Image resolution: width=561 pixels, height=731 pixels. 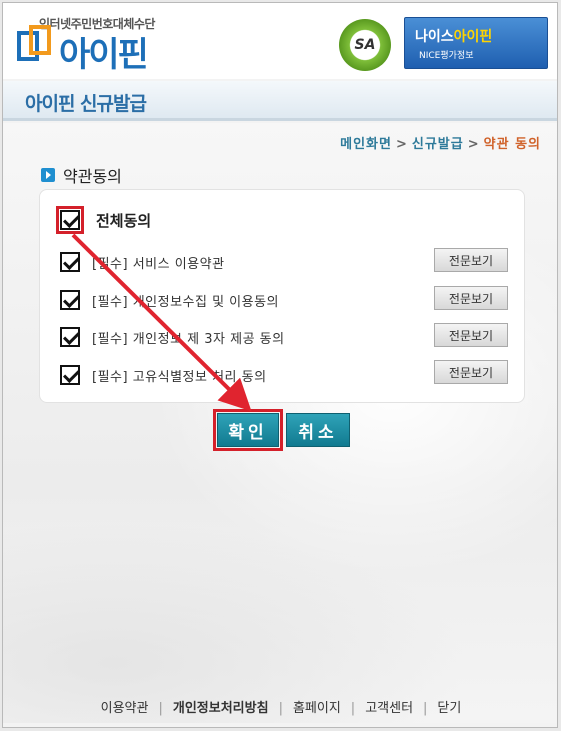 I want to click on nice-banner-title: 나이스아이핀, so click(x=454, y=37).